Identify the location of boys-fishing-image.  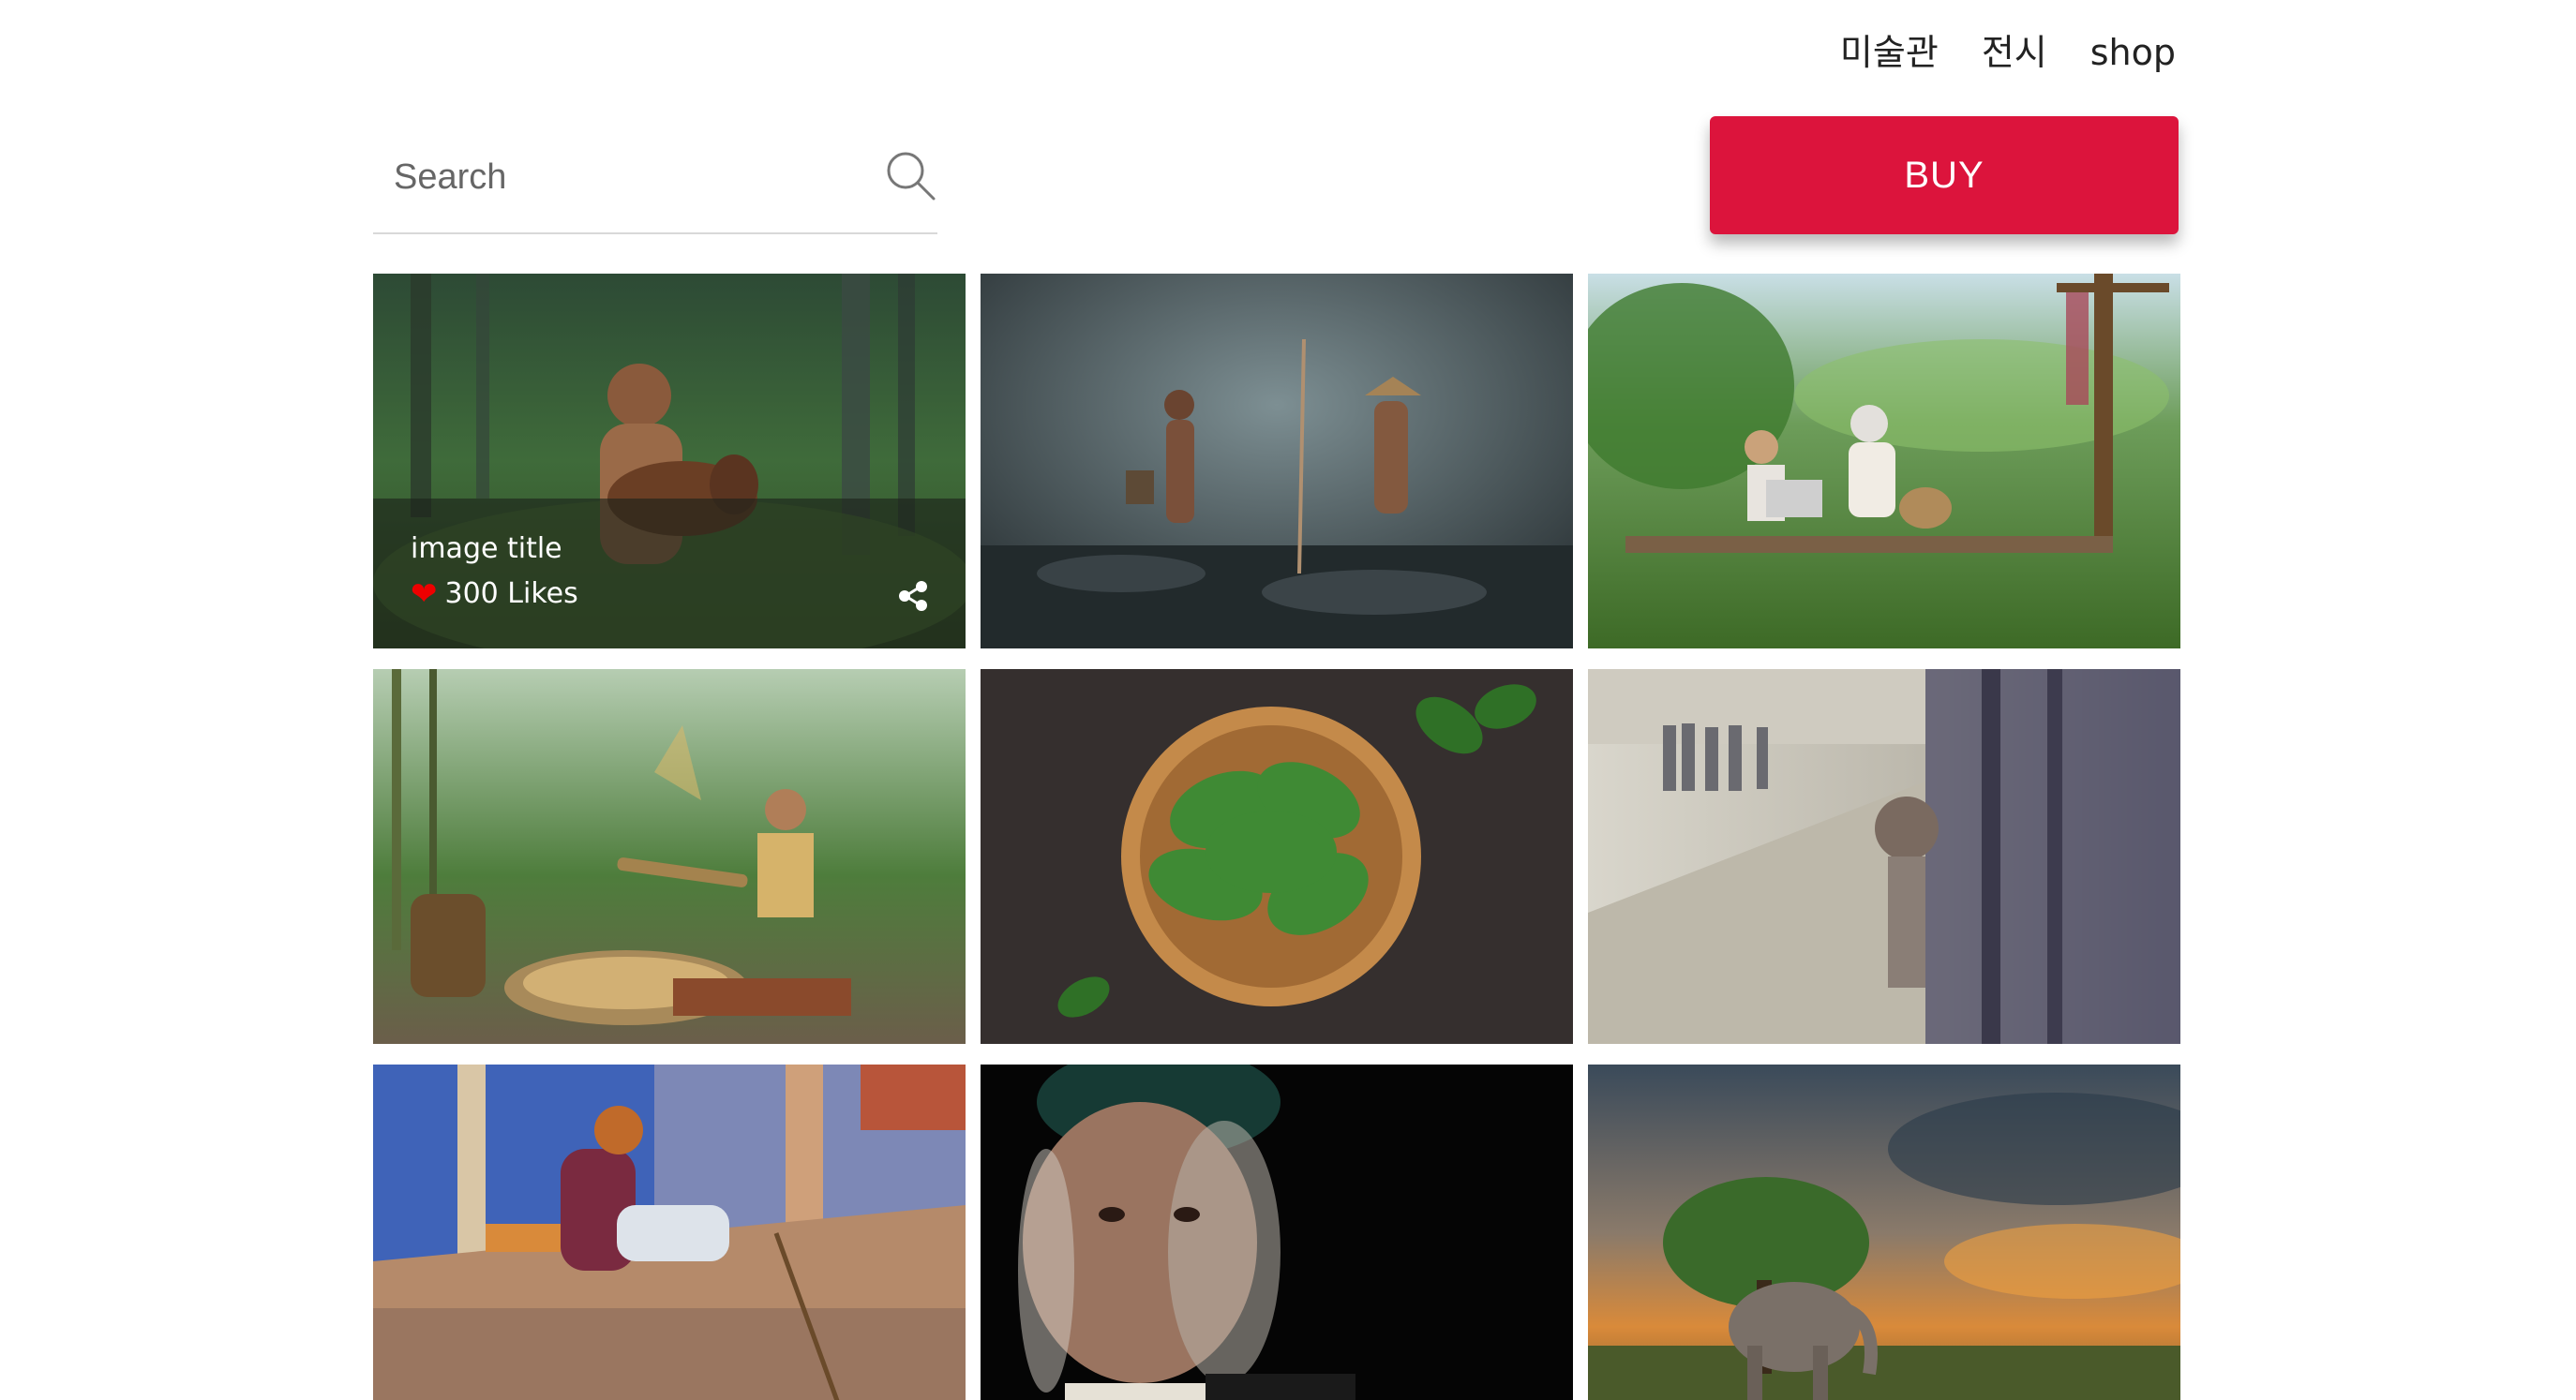
(1277, 461).